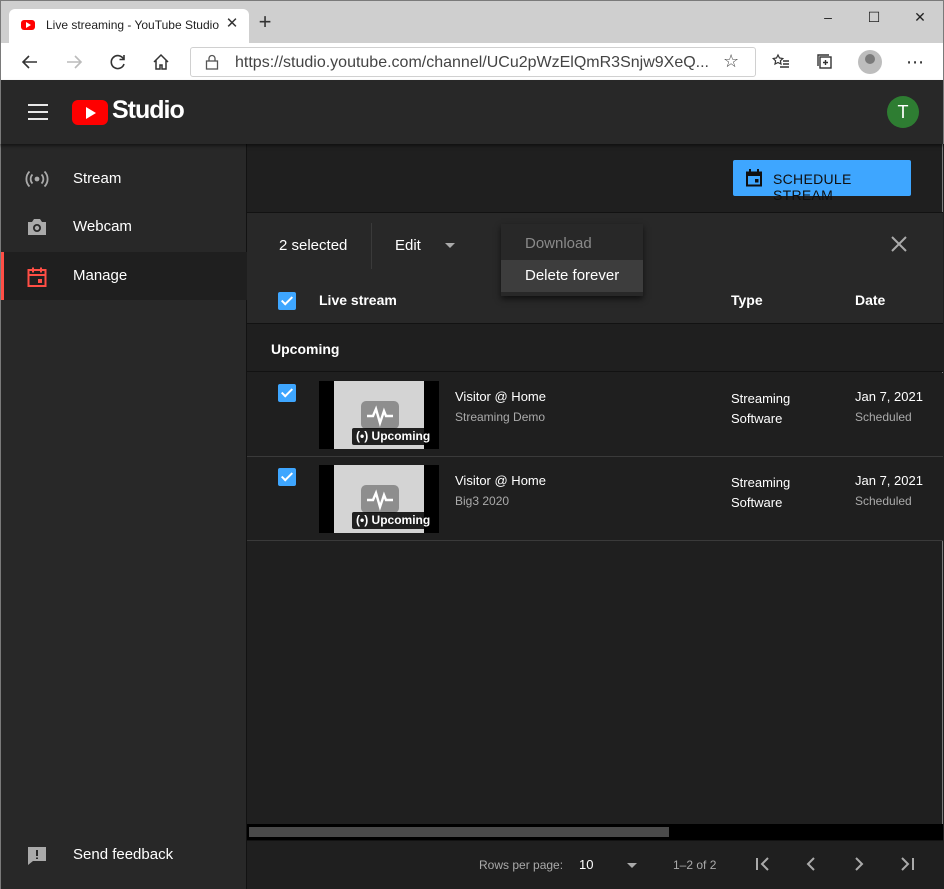 This screenshot has height=889, width=944. I want to click on sidebar-item-label: Webcam, so click(102, 226).